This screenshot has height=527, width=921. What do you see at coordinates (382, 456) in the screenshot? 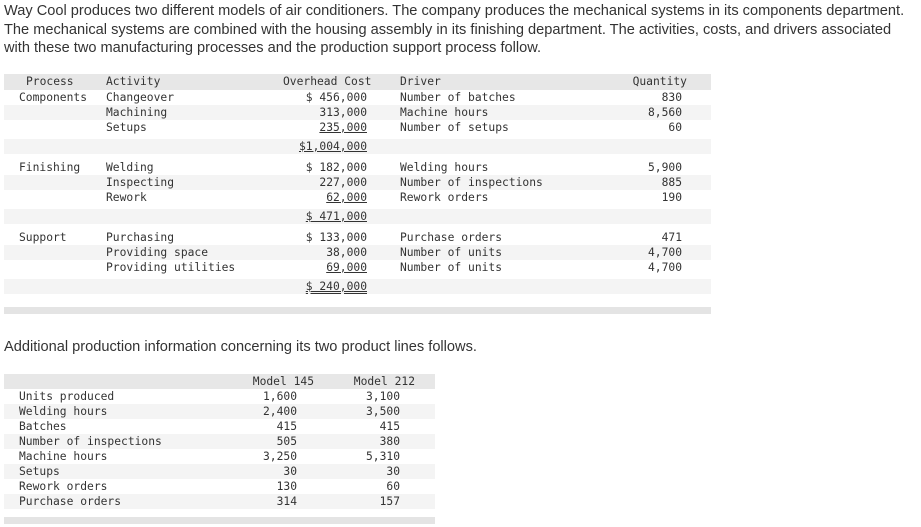
I see `model-212-value: 5,310` at bounding box center [382, 456].